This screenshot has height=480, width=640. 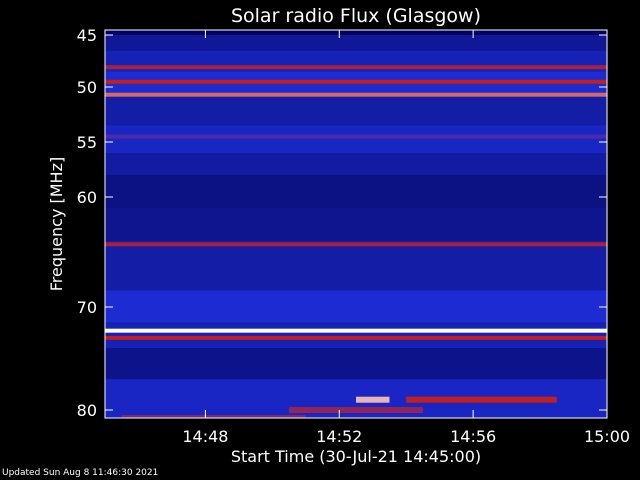 I want to click on x-tick-label: 14:56, so click(x=473, y=436).